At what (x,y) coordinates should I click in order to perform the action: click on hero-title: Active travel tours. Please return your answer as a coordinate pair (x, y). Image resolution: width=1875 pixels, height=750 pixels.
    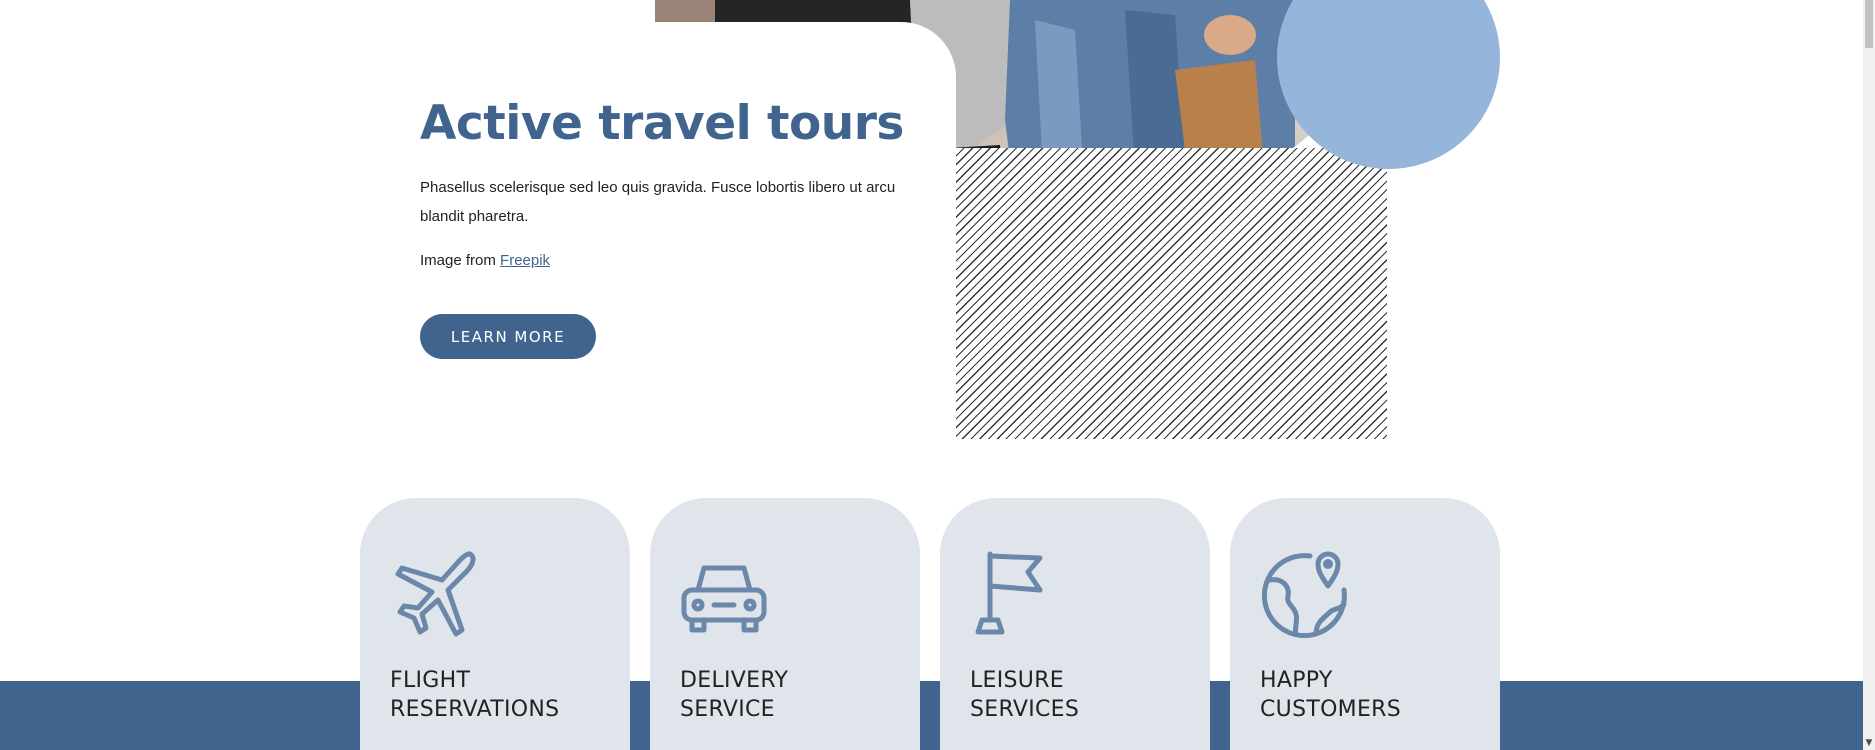
    Looking at the image, I should click on (662, 123).